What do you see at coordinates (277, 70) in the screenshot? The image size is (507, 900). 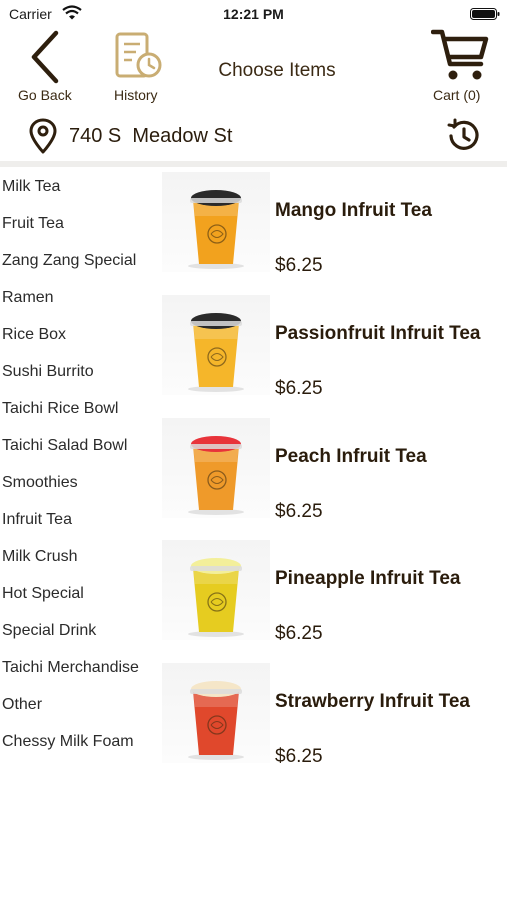 I see `page-title: Choose Items` at bounding box center [277, 70].